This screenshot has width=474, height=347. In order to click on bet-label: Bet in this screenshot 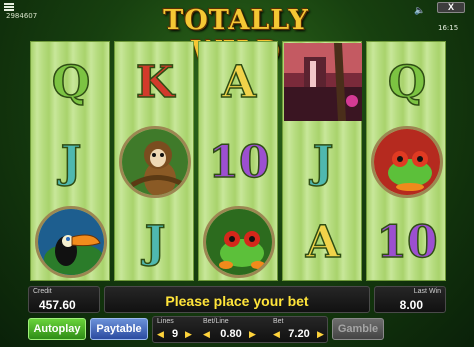, I will do `click(278, 321)`.